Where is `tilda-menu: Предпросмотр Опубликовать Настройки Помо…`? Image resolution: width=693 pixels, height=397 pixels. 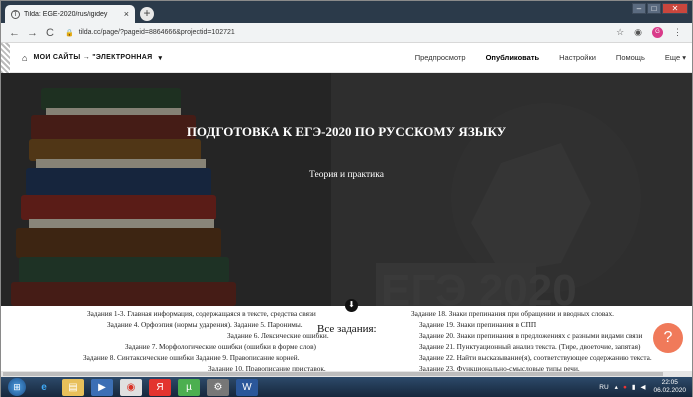
tilda-menu: Предпросмотр Опубликовать Настройки Помо… is located at coordinates (540, 57).